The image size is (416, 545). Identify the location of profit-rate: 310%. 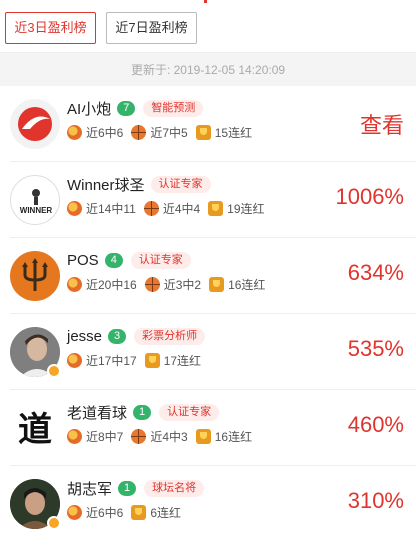
(375, 500).